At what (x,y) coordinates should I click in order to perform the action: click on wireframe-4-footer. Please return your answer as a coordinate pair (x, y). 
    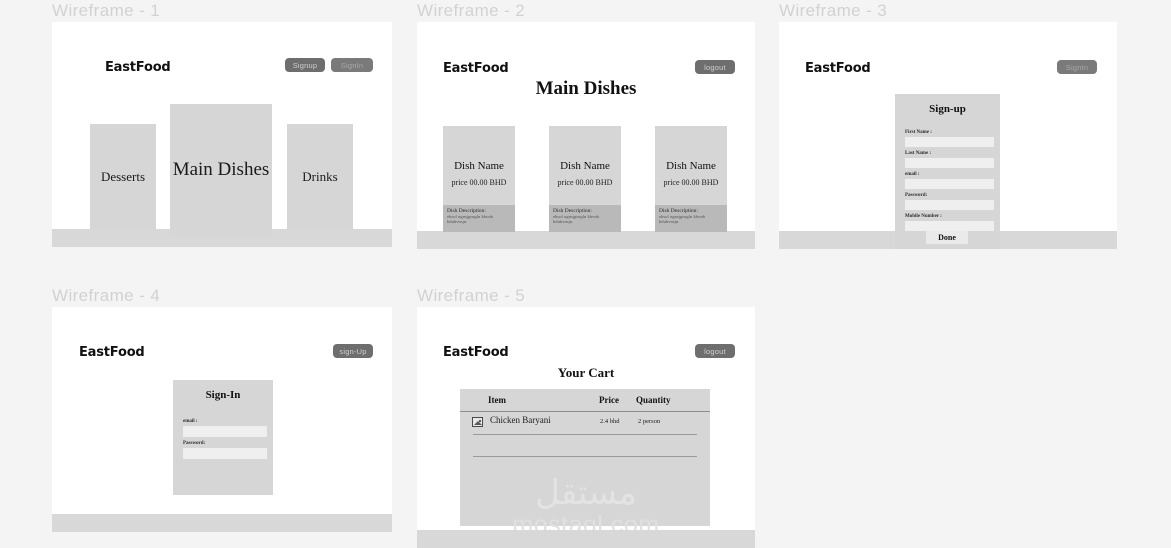
    Looking at the image, I should click on (222, 523).